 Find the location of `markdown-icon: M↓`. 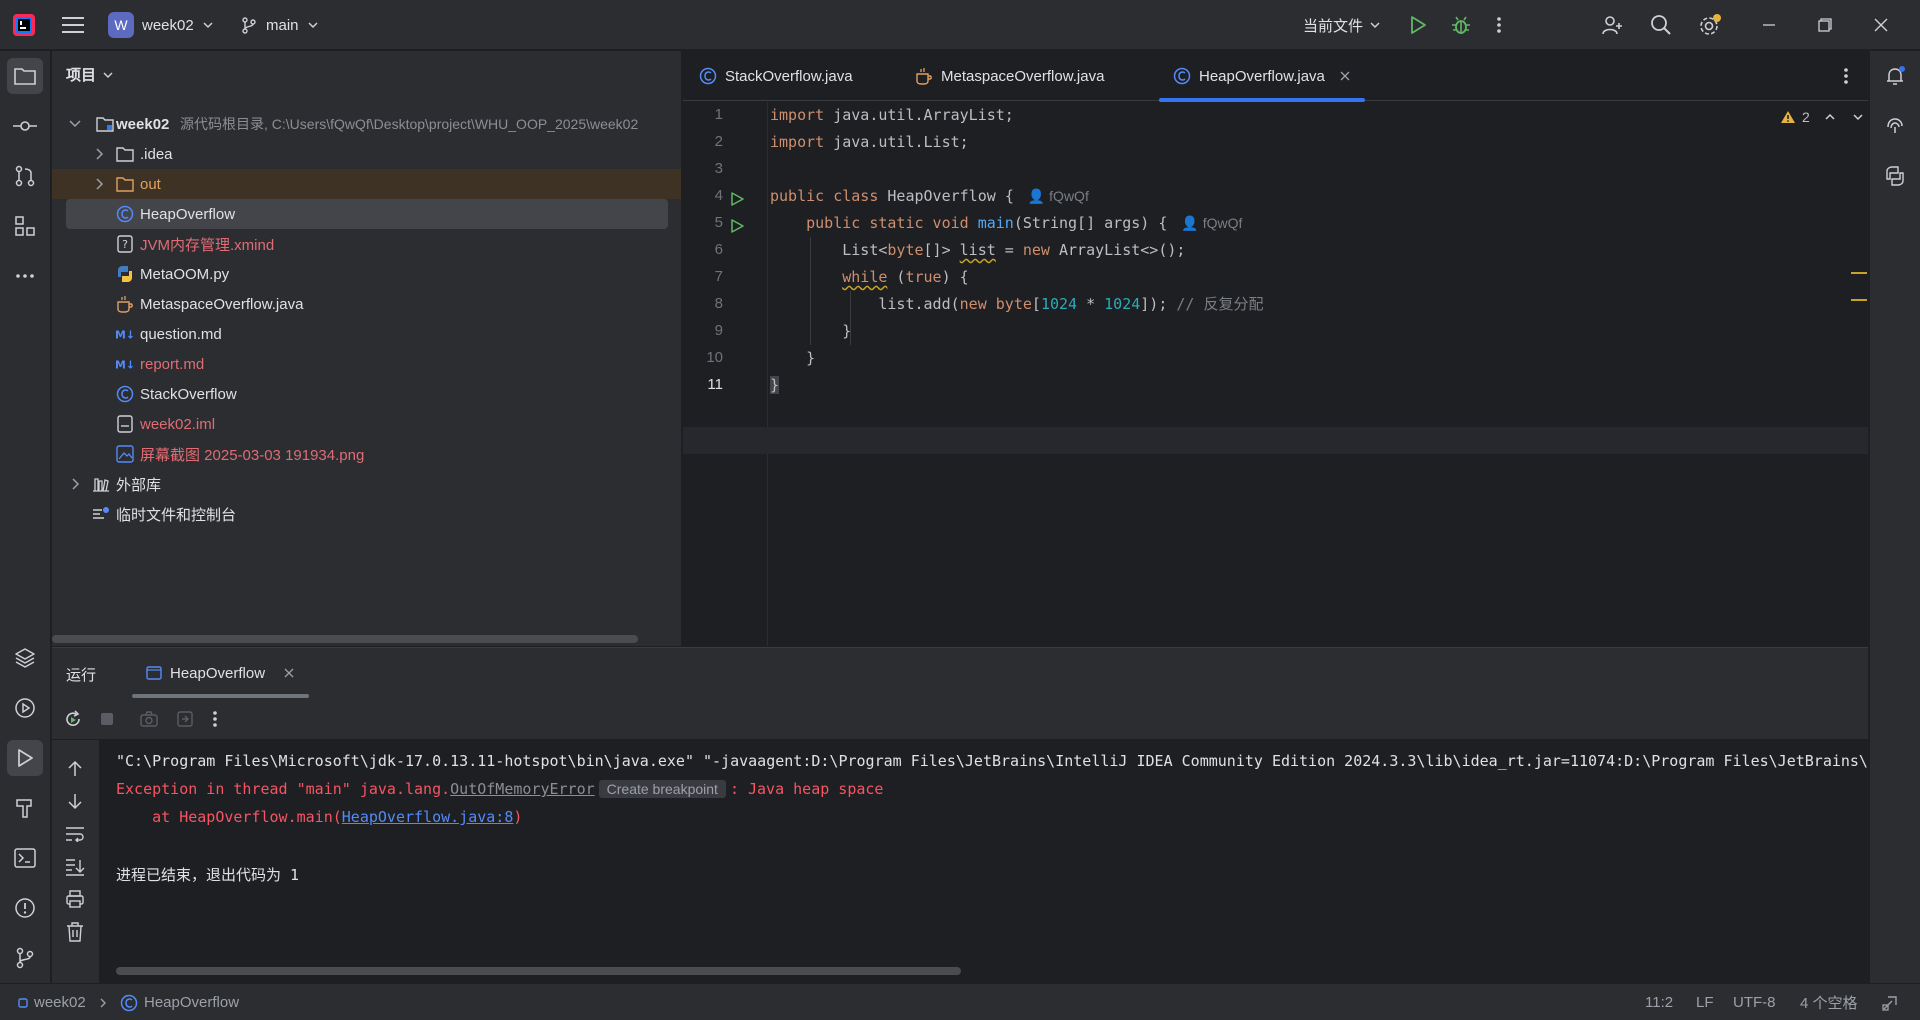

markdown-icon: M↓ is located at coordinates (125, 334).